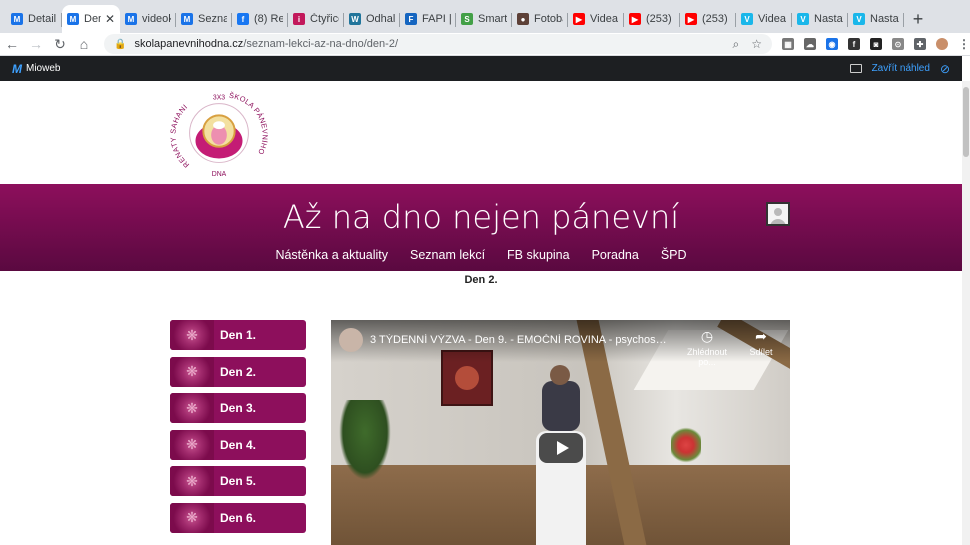  I want to click on browser-tab: ▶ (253) S, so click(708, 19).